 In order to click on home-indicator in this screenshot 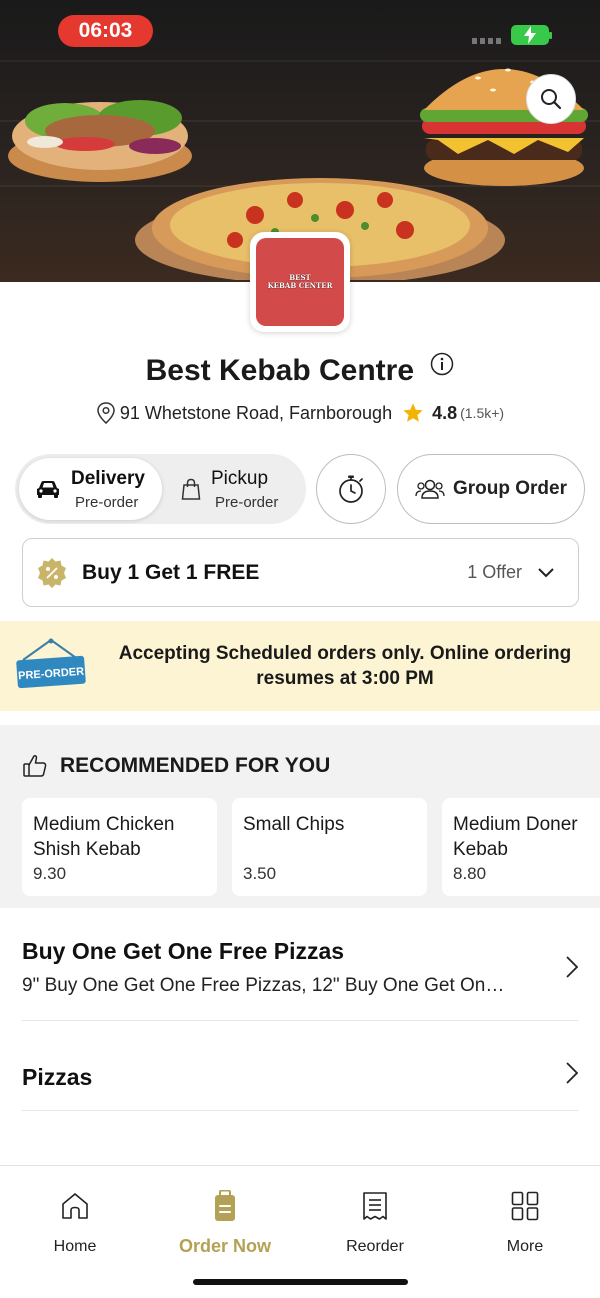, I will do `click(300, 1282)`.